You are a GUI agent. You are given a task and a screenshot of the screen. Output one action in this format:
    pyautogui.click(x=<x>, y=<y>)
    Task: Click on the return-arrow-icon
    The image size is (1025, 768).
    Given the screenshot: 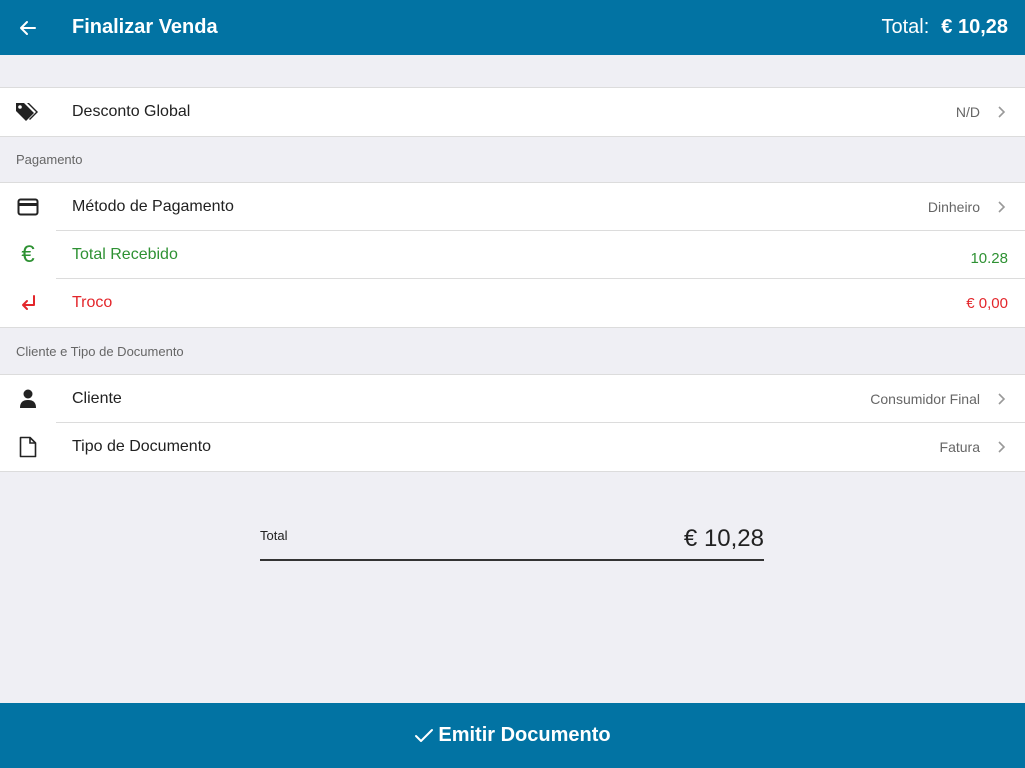 What is the action you would take?
    pyautogui.click(x=28, y=303)
    